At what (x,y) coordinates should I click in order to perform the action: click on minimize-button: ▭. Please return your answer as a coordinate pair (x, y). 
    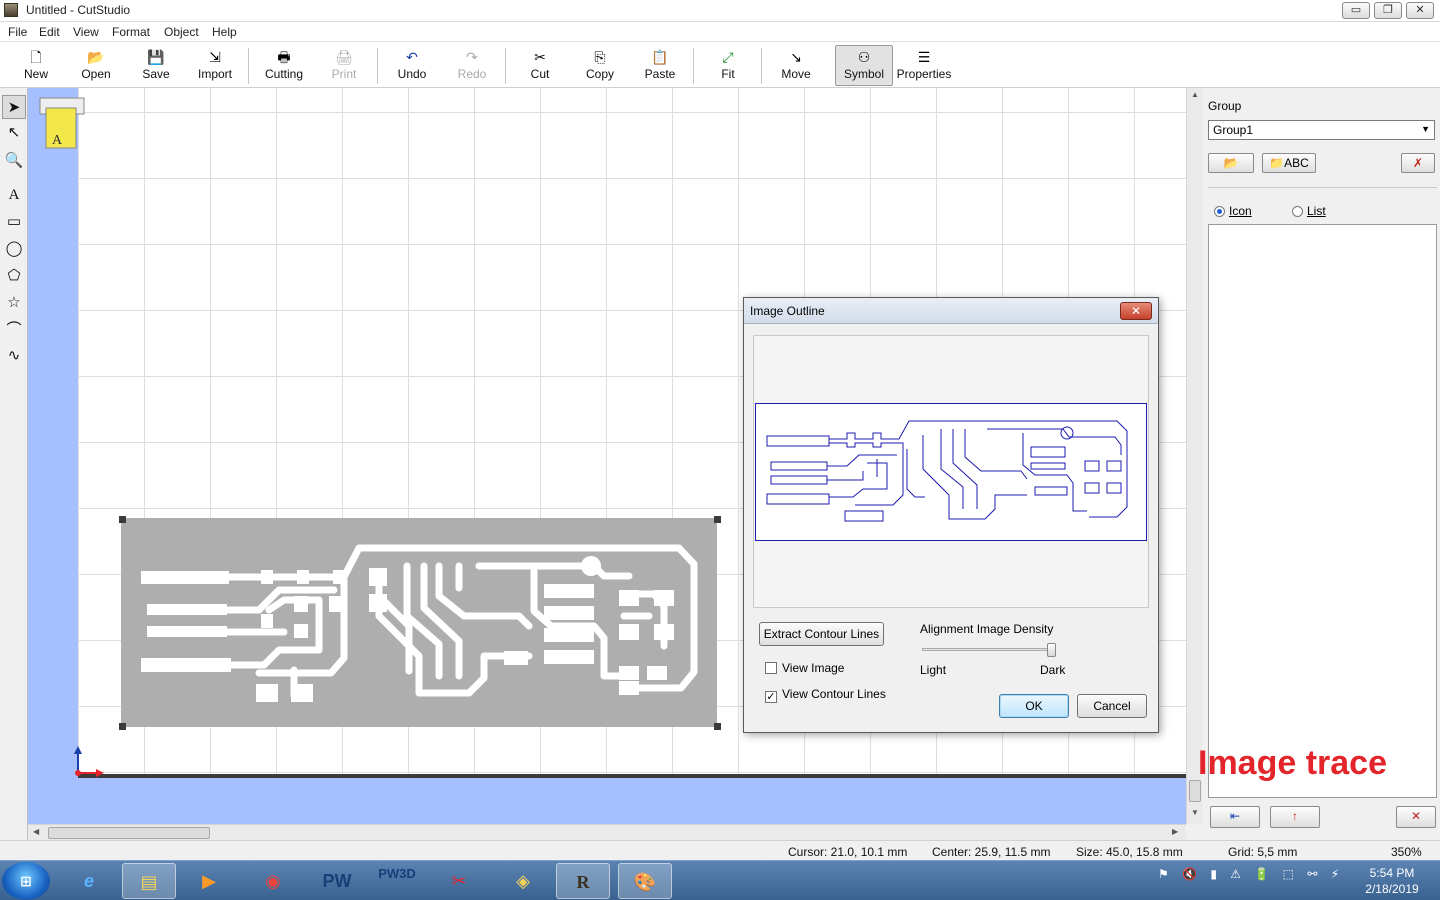
    Looking at the image, I should click on (1356, 10).